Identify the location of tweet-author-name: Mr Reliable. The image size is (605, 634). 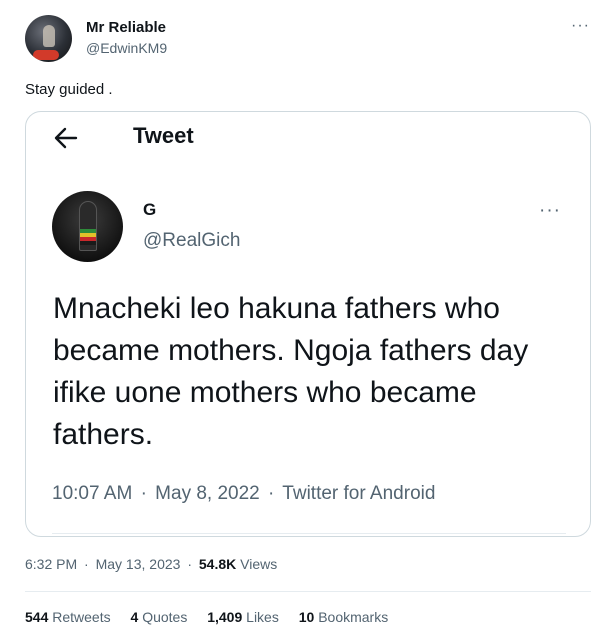
(126, 27).